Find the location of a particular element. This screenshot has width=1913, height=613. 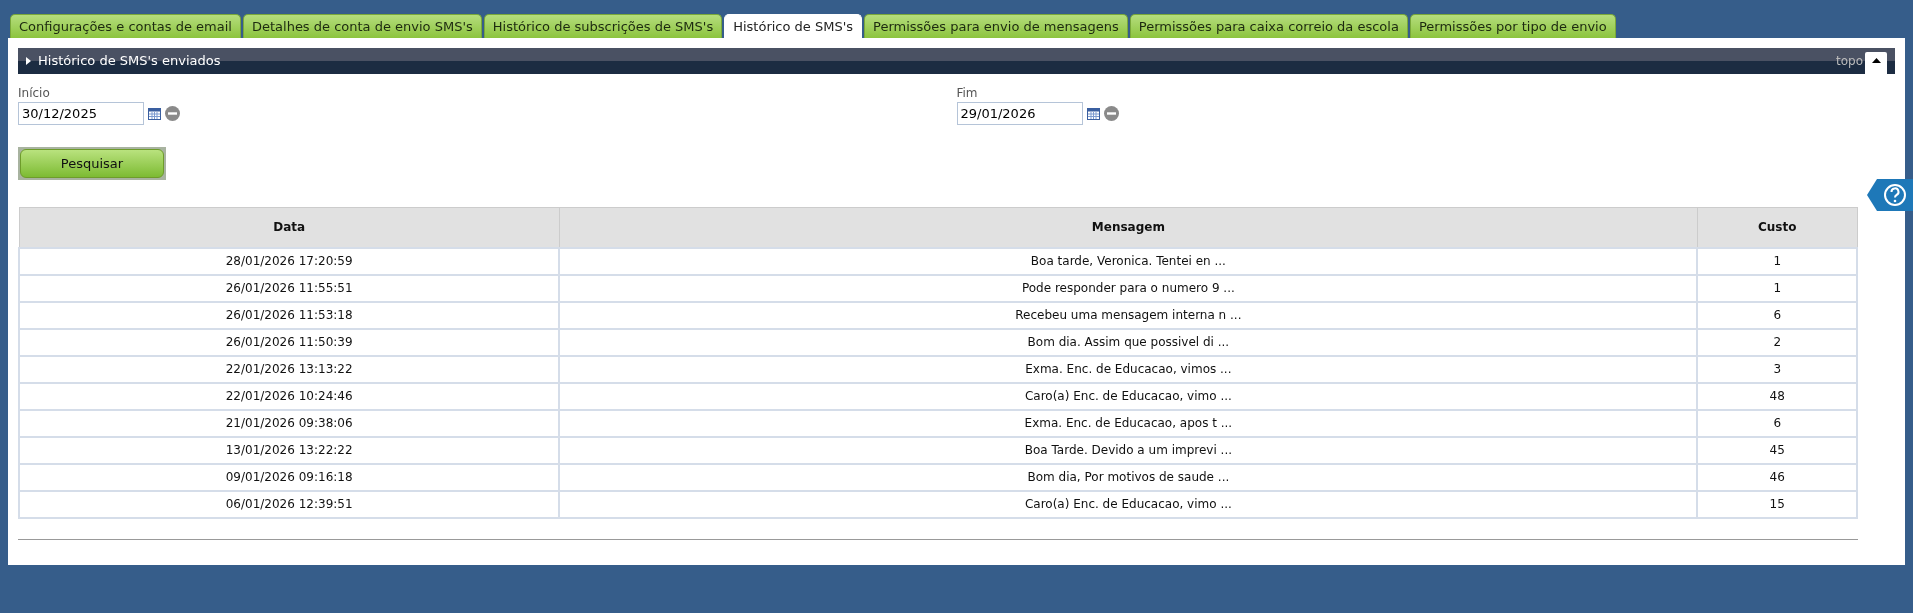

table-cell: 26/01/2026 11:50:39 is located at coordinates (289, 342).